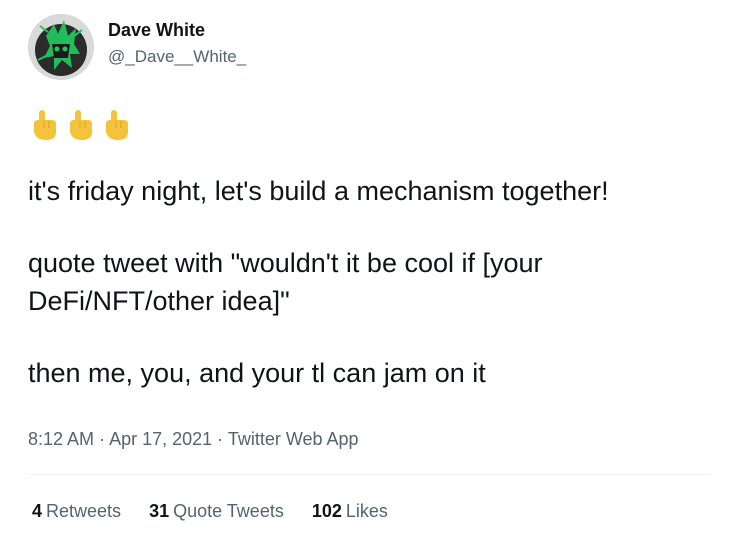 The height and width of the screenshot is (537, 731). I want to click on retweets-stat: 4 Retweets, so click(76, 511).